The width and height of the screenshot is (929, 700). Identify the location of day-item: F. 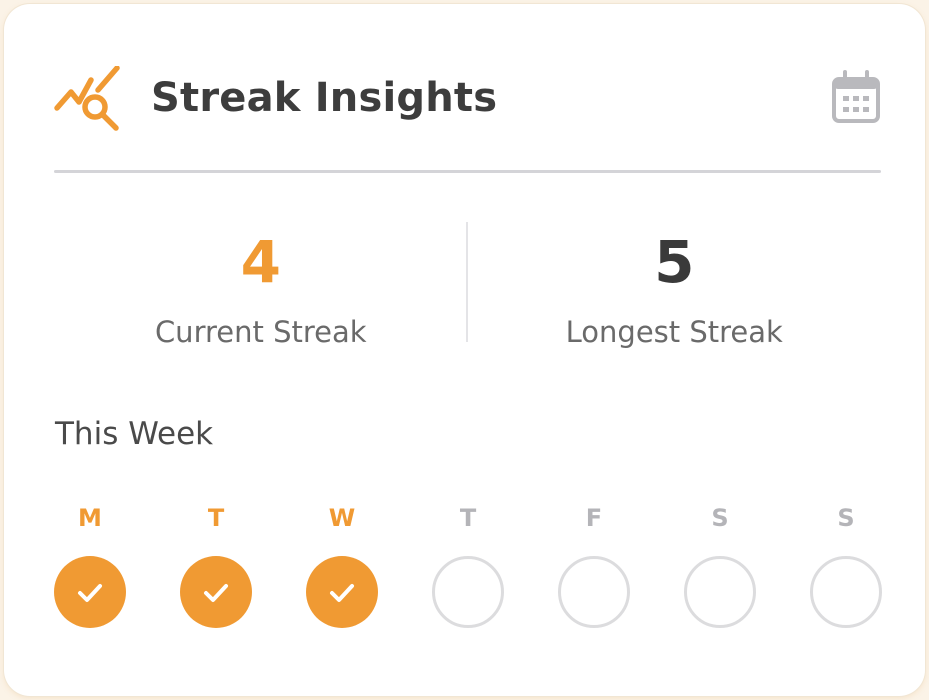
(594, 564).